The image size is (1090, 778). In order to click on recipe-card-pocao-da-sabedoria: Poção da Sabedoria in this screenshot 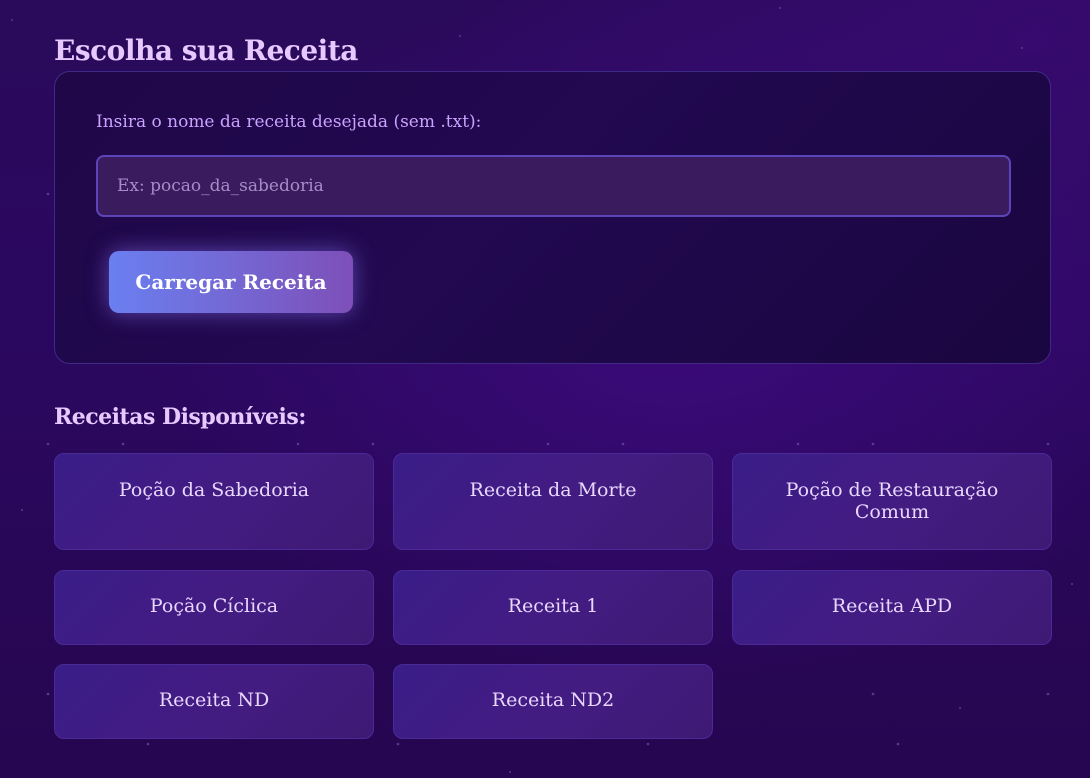, I will do `click(214, 501)`.